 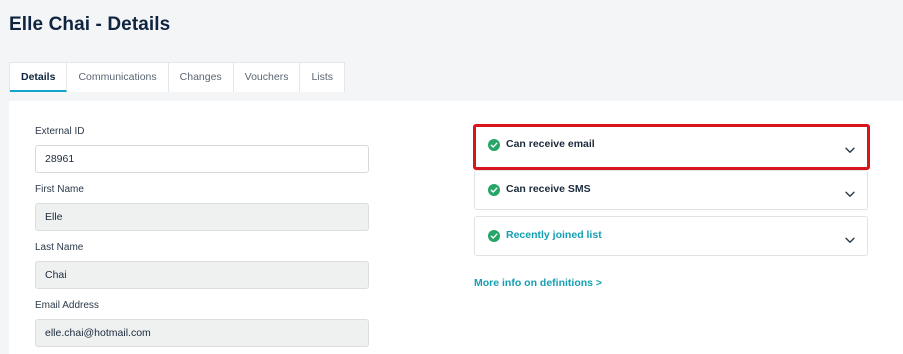 I want to click on external-id-field: 28961, so click(x=202, y=159).